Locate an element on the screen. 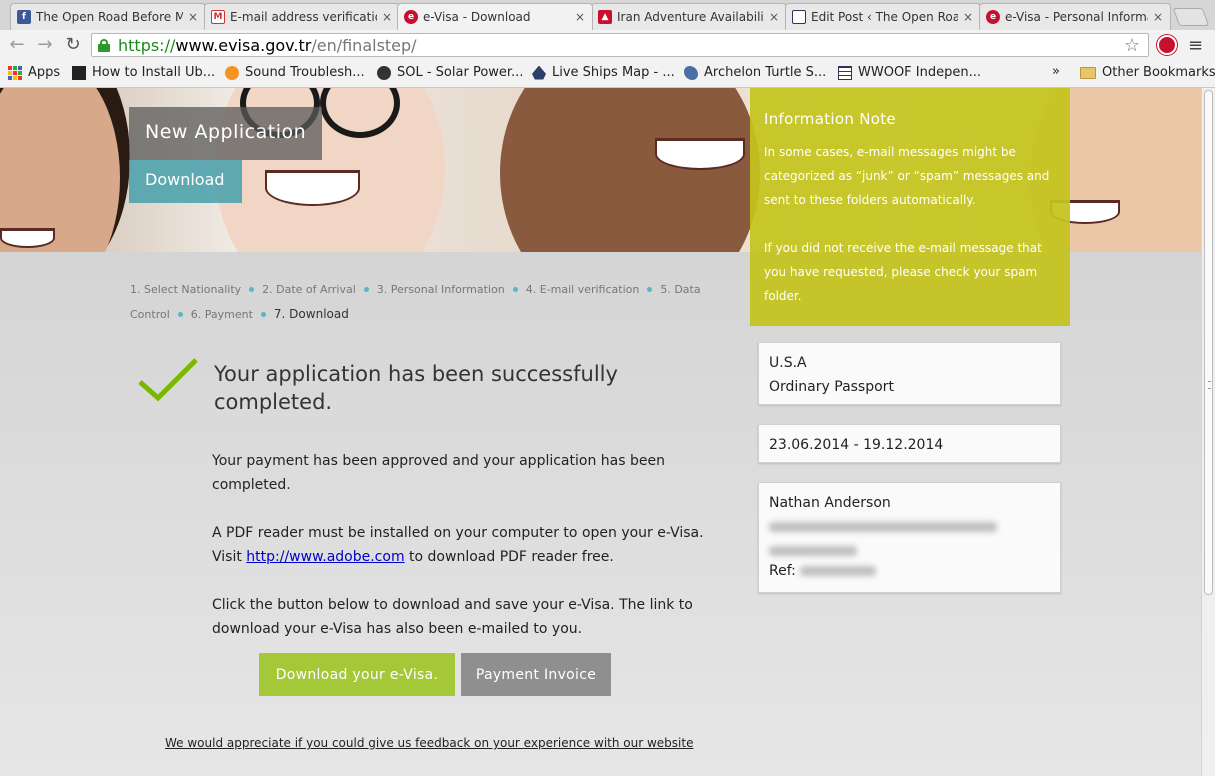 This screenshot has width=1215, height=776. reference-label: Ref: is located at coordinates (782, 571).